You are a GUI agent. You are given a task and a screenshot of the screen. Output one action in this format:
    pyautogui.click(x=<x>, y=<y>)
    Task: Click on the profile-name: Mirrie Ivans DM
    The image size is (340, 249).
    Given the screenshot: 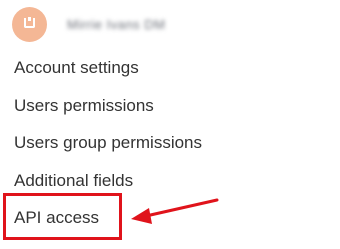 What is the action you would take?
    pyautogui.click(x=116, y=24)
    